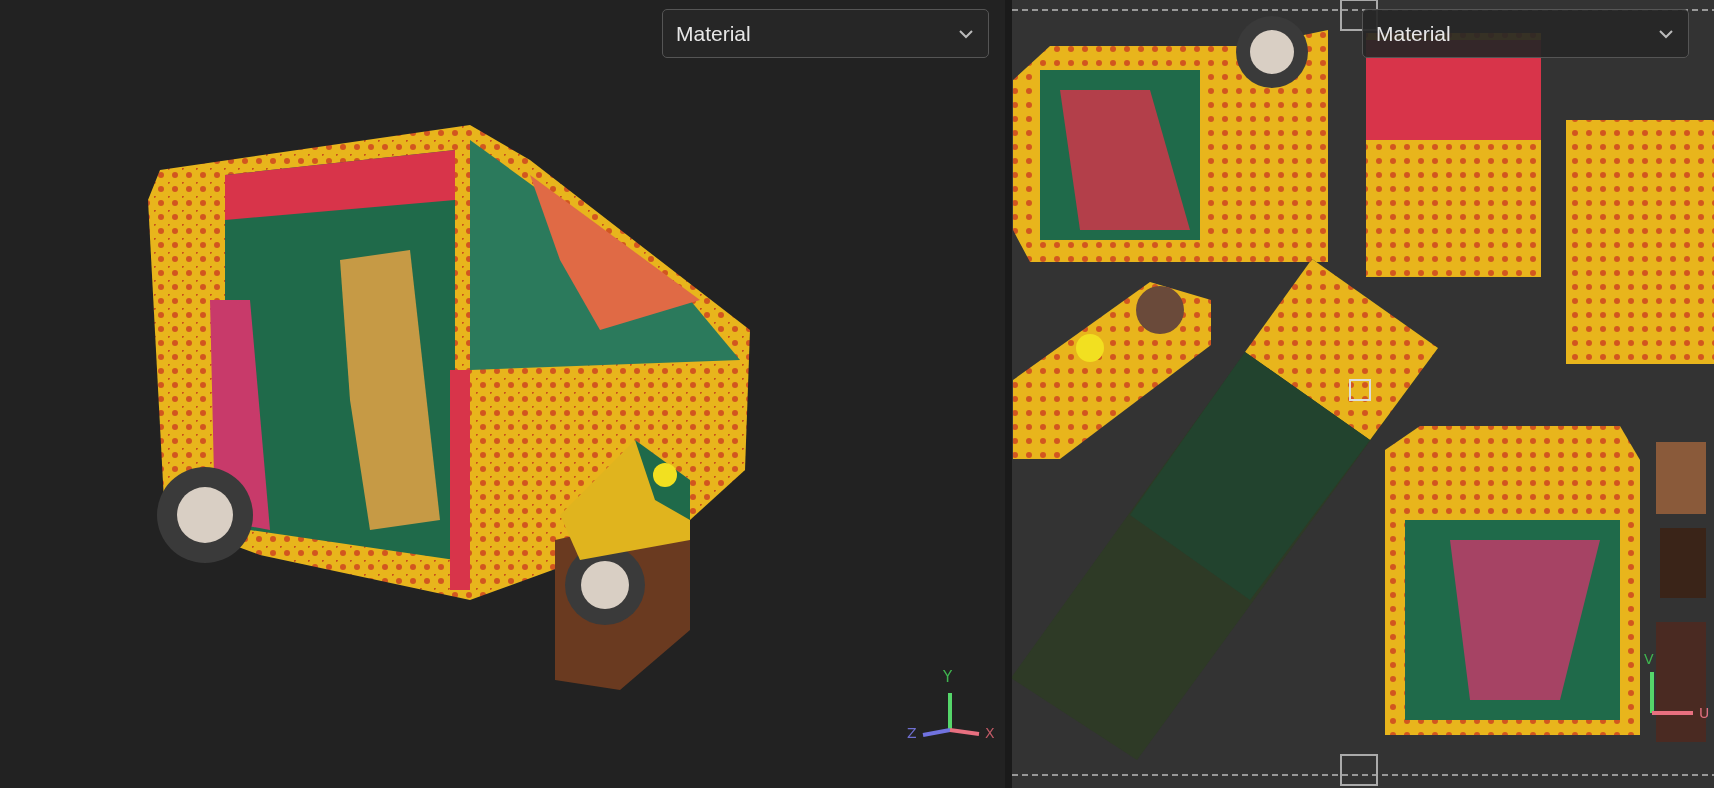  What do you see at coordinates (1677, 686) in the screenshot?
I see `axis-gizmo: V U` at bounding box center [1677, 686].